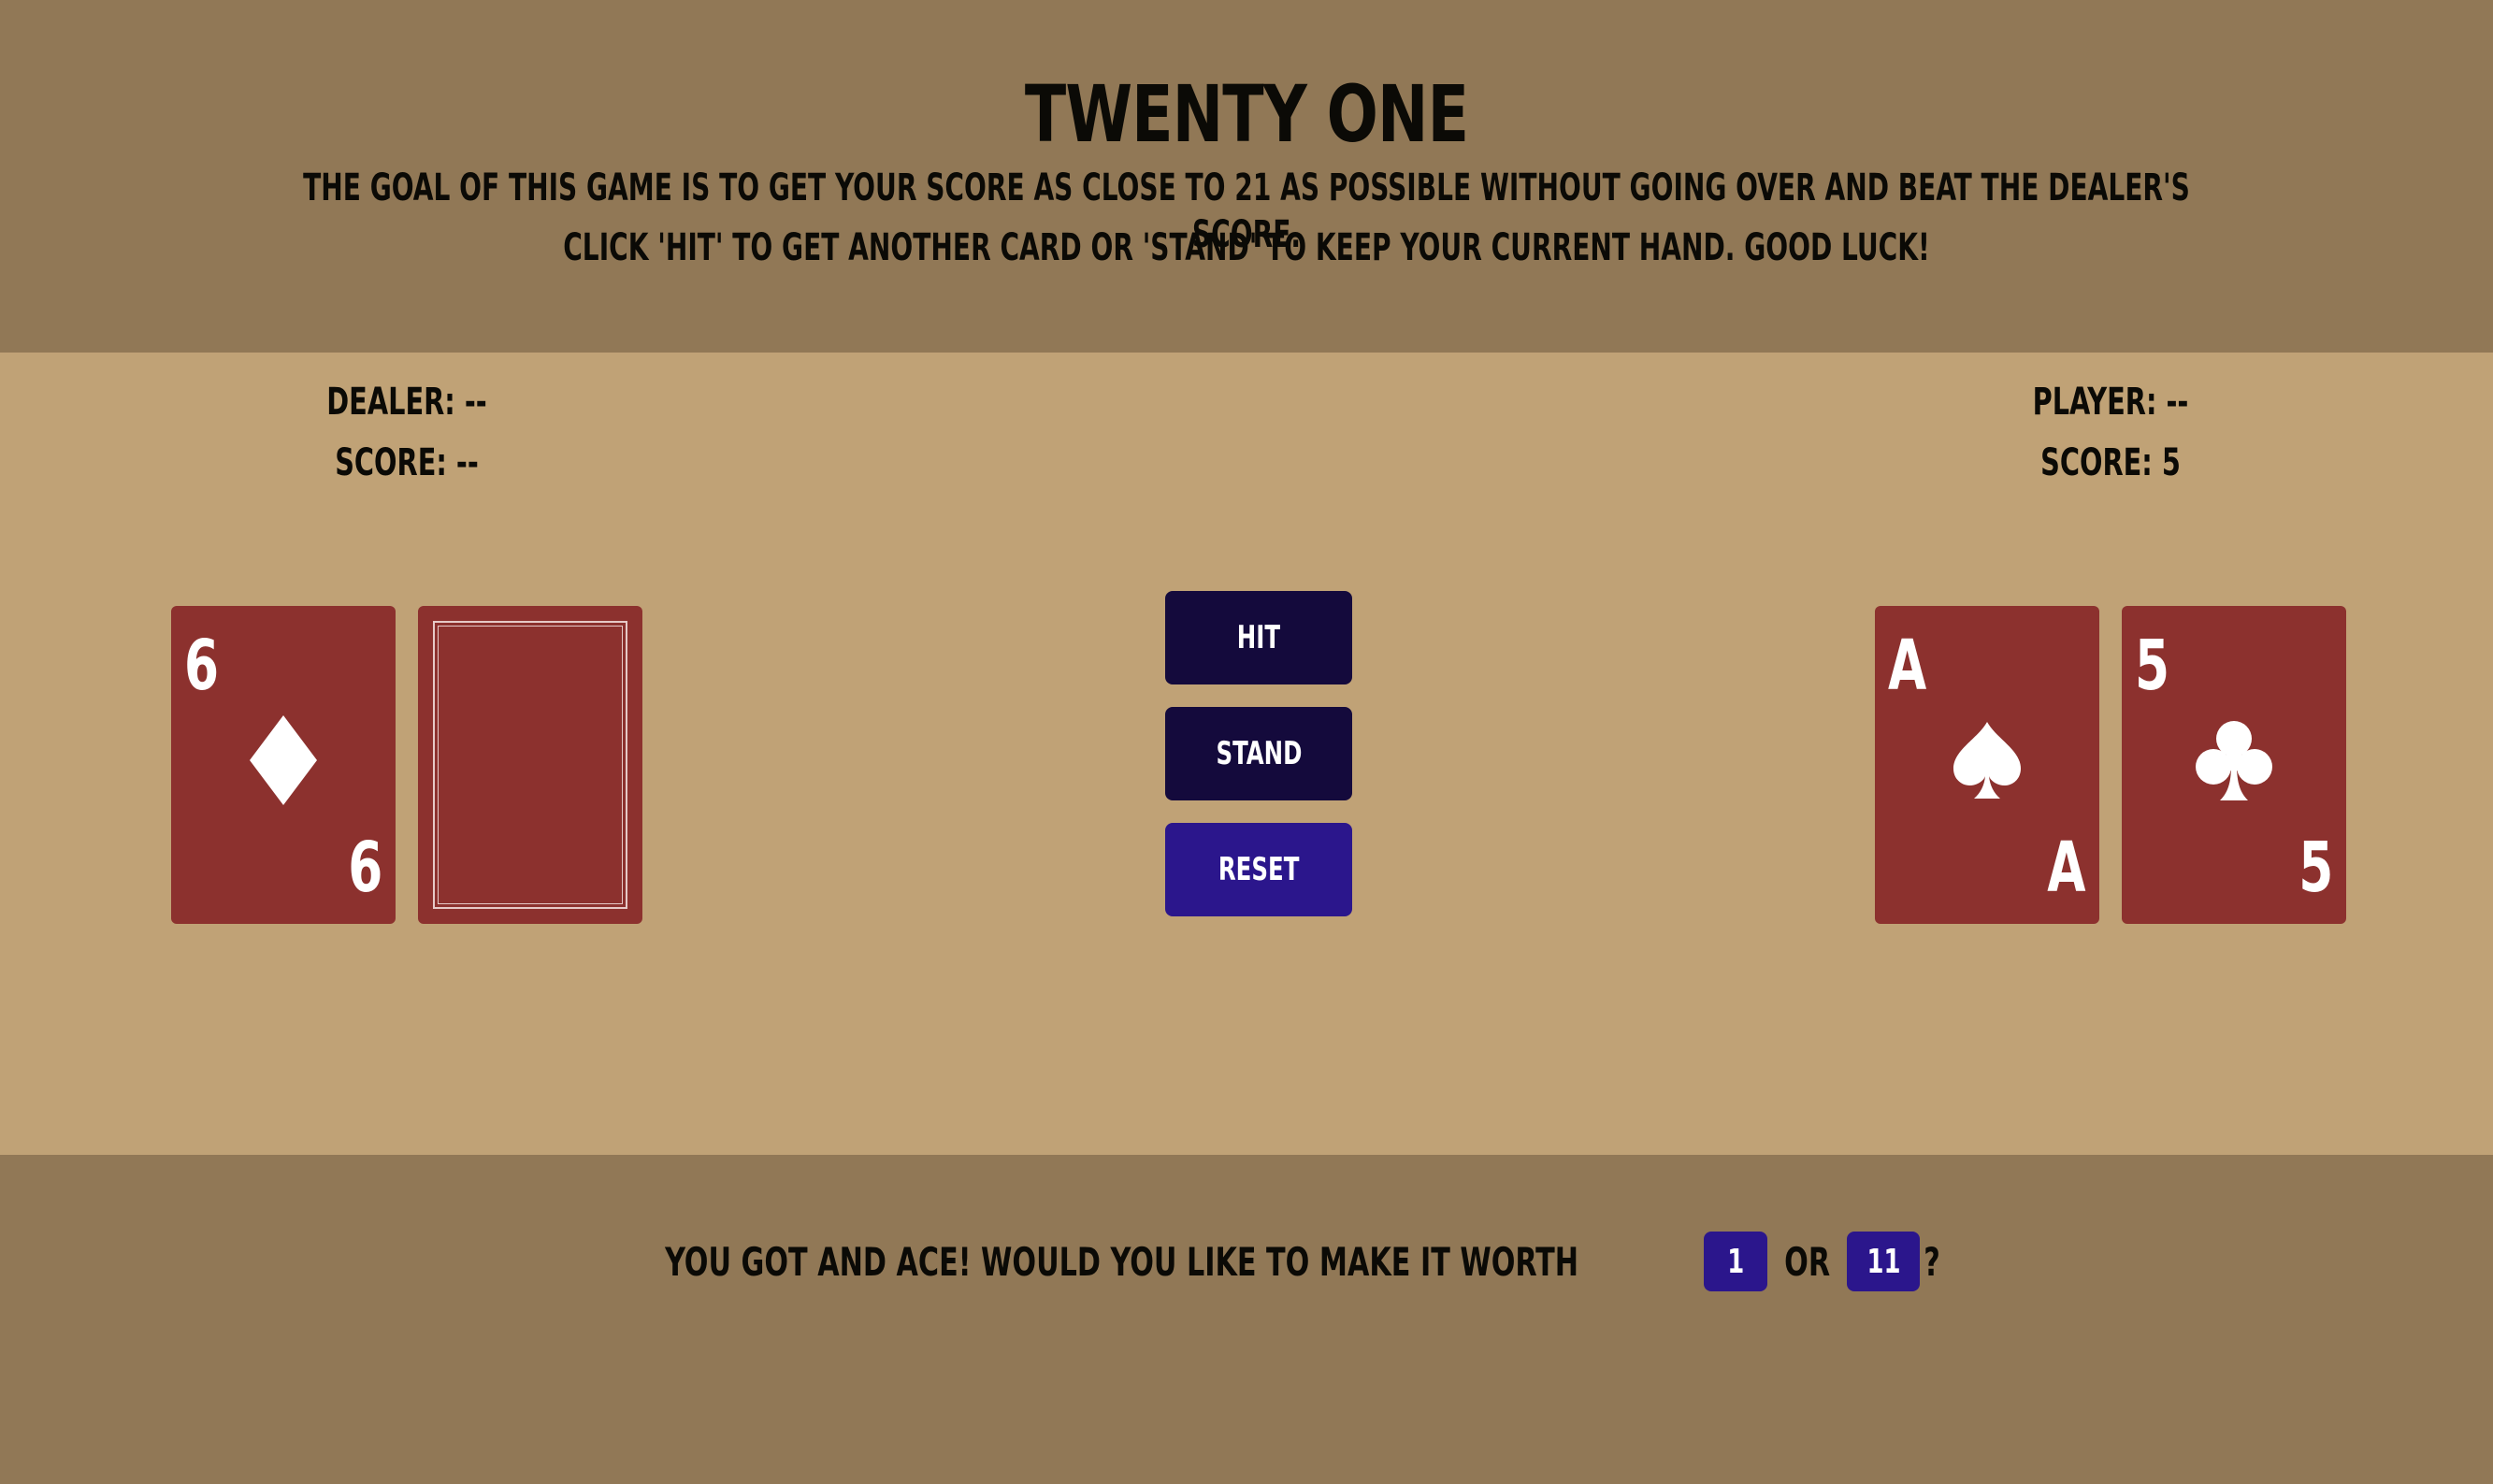 The width and height of the screenshot is (2493, 1484). I want to click on dealer-card-six-of-diamonds: 6 6, so click(283, 765).